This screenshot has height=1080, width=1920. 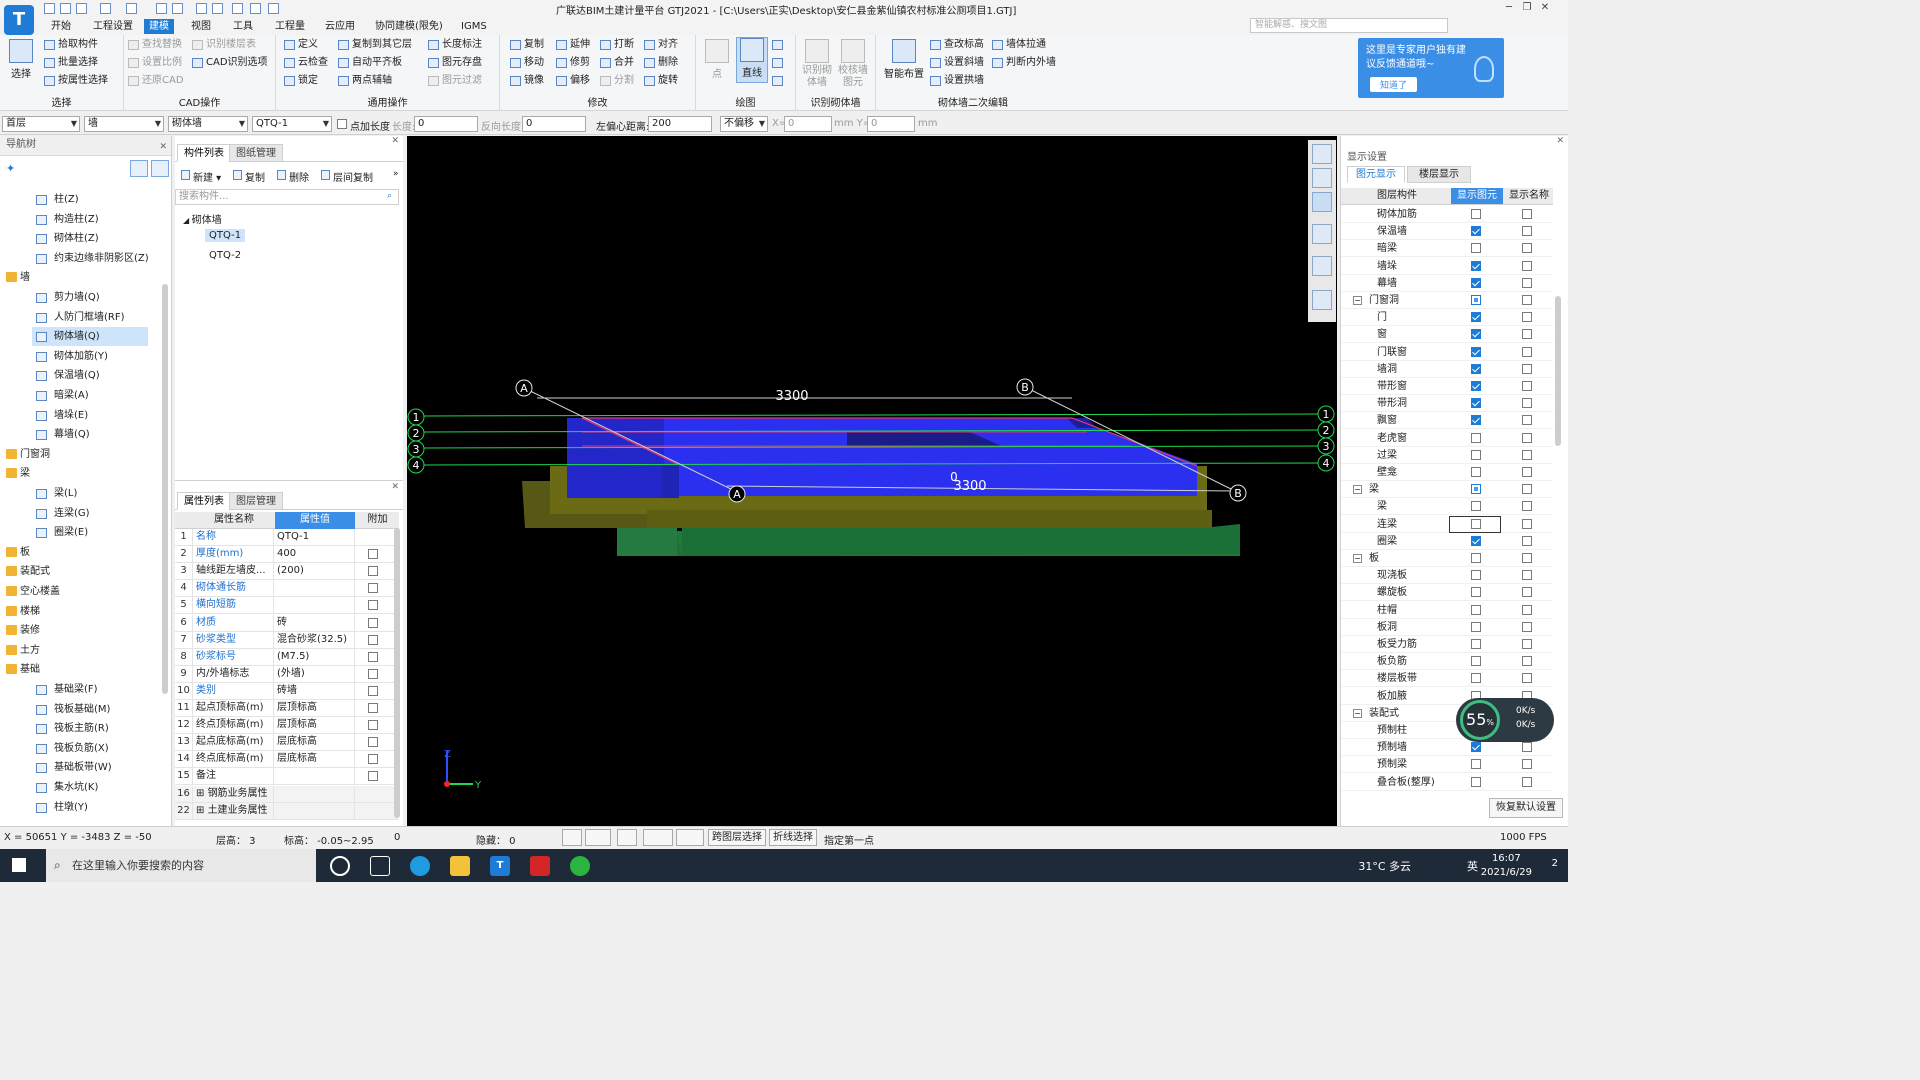 What do you see at coordinates (82, 473) in the screenshot?
I see `nav-group: 梁` at bounding box center [82, 473].